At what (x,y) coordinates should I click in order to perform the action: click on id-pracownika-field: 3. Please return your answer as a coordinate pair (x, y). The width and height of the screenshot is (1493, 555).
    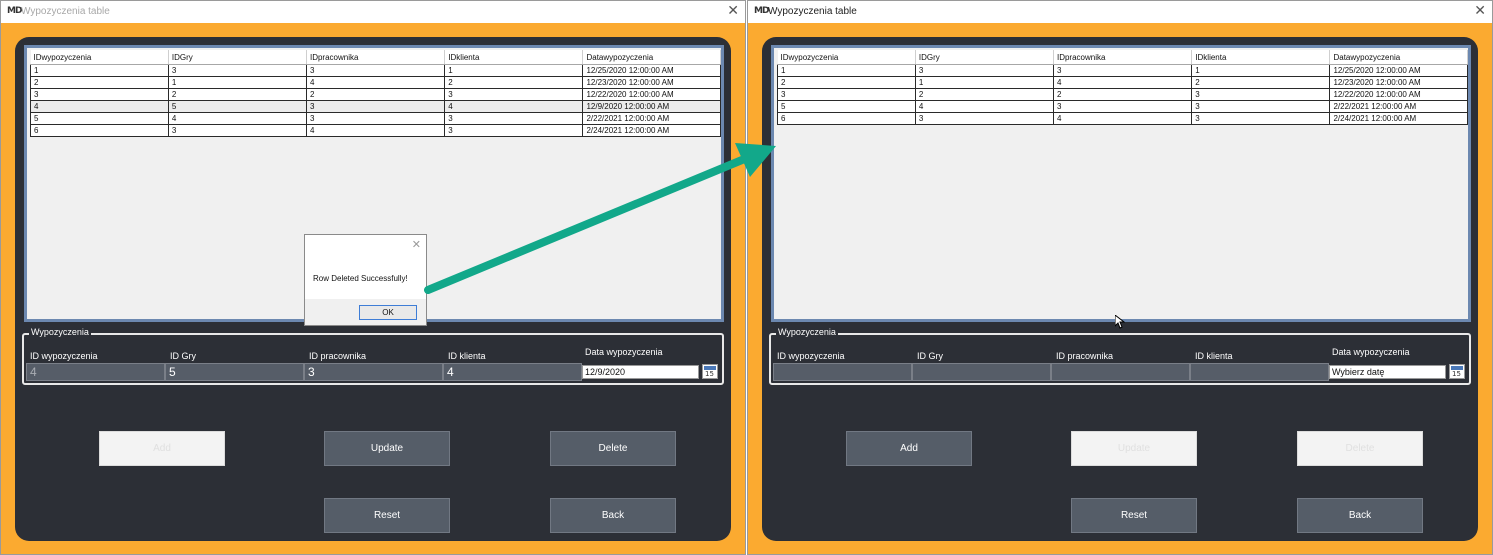
    Looking at the image, I should click on (373, 372).